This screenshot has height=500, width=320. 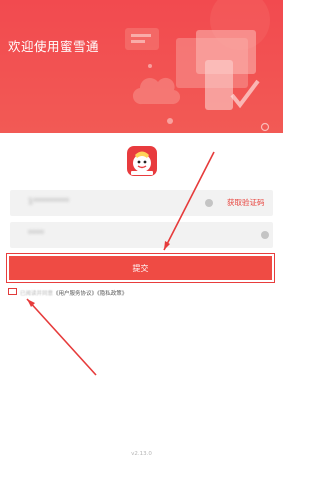 I want to click on user-agreement-link: 《用户服务协议》, so click(x=75, y=294).